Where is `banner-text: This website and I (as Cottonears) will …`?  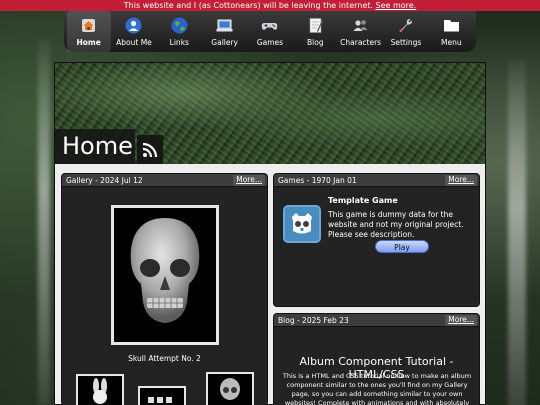
banner-text: This website and I (as Cottonears) will … is located at coordinates (248, 5).